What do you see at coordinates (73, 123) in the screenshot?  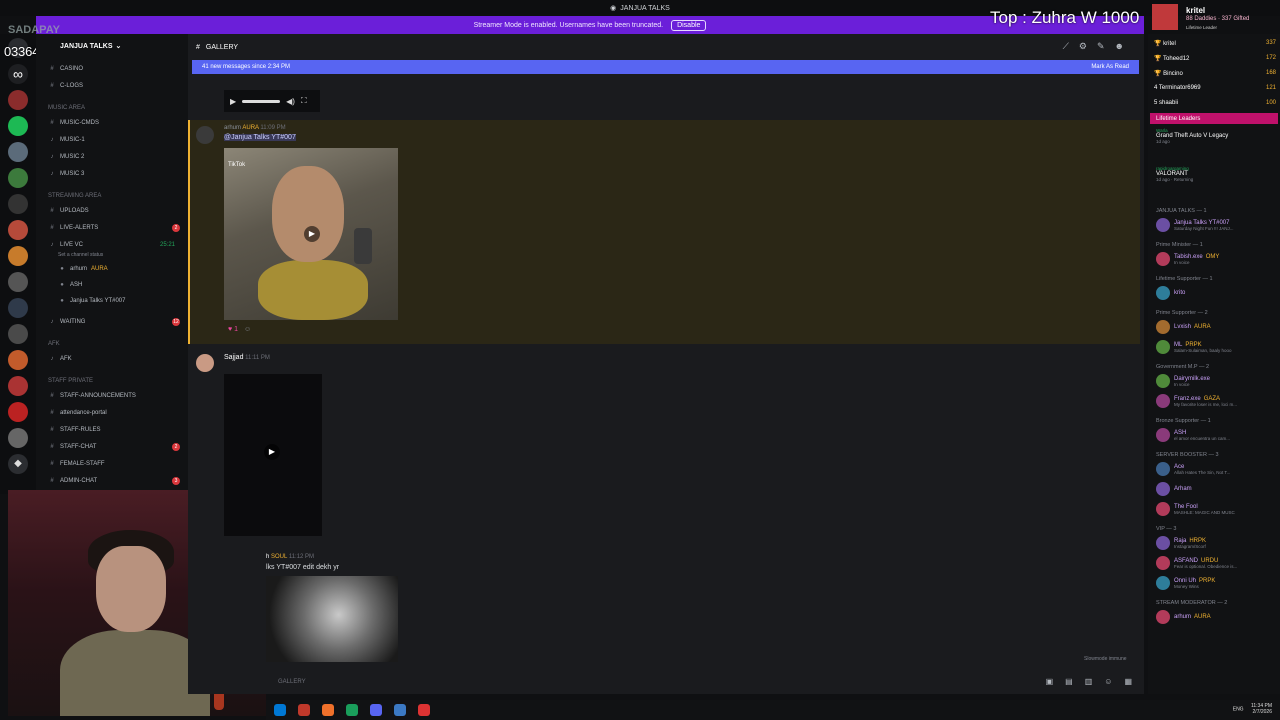 I see `channel-text: # MUSIC-CMDS` at bounding box center [73, 123].